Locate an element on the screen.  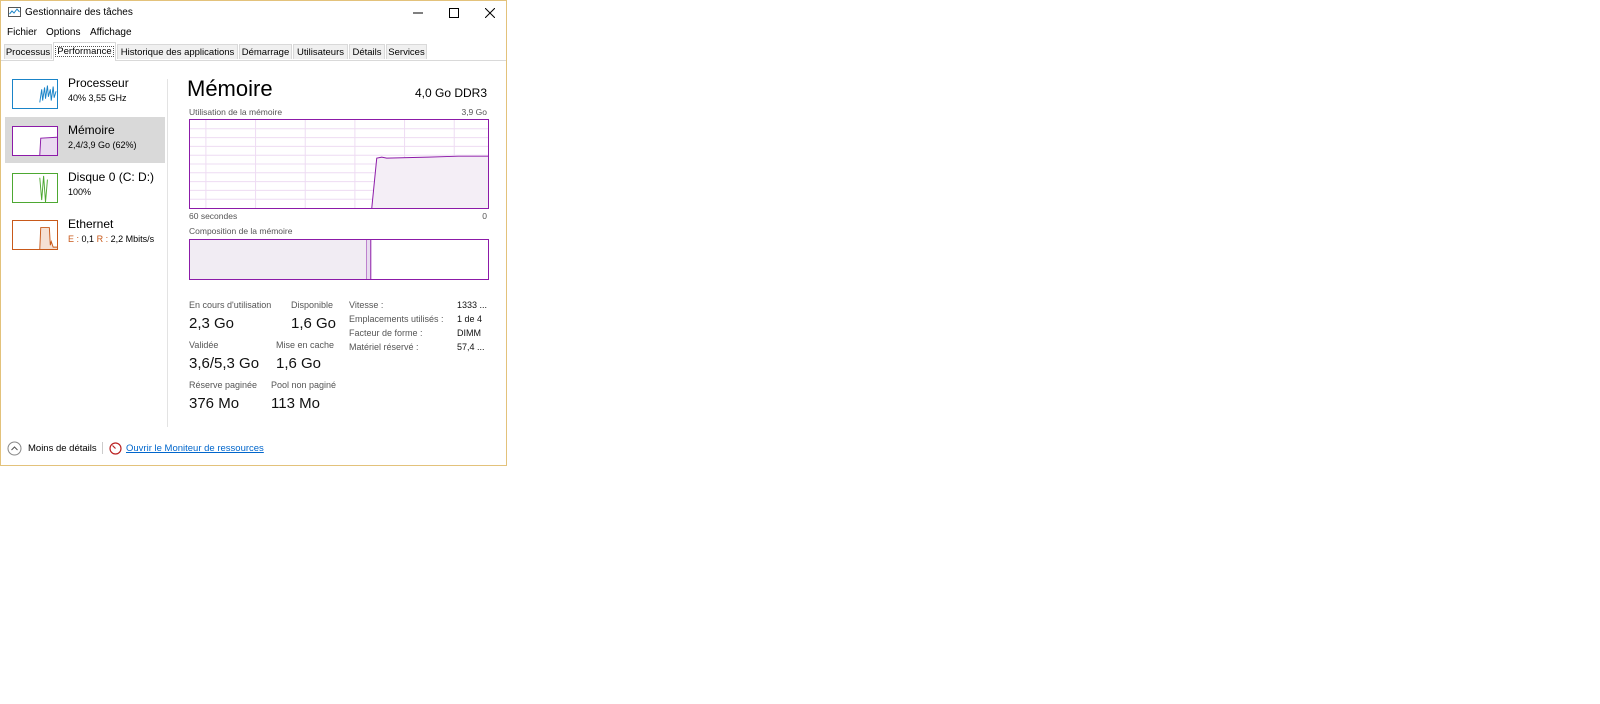
sidebar-item-sub: 2,4/3,9 Go (62%) is located at coordinates (102, 145).